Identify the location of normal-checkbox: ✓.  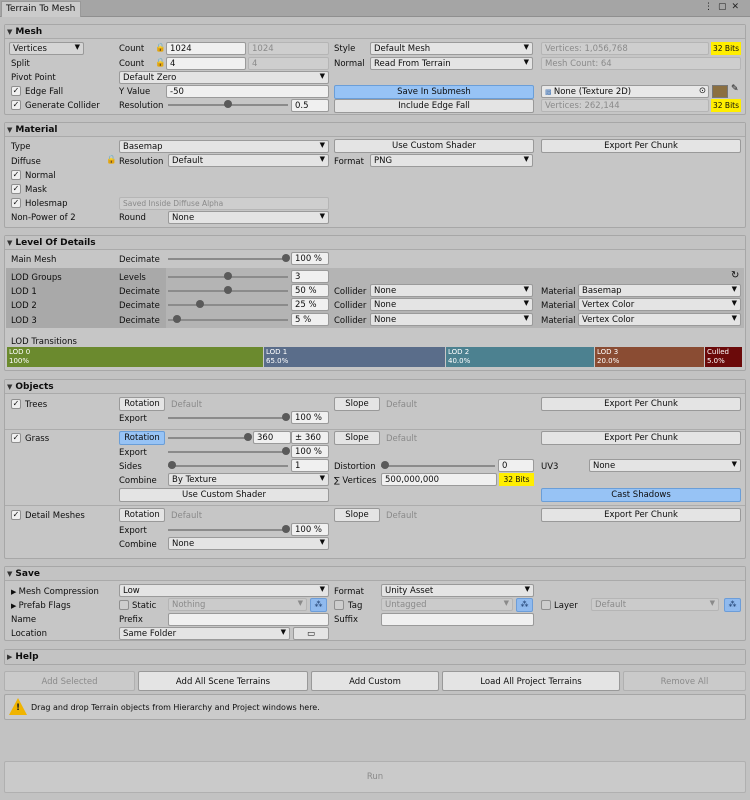
(16, 175).